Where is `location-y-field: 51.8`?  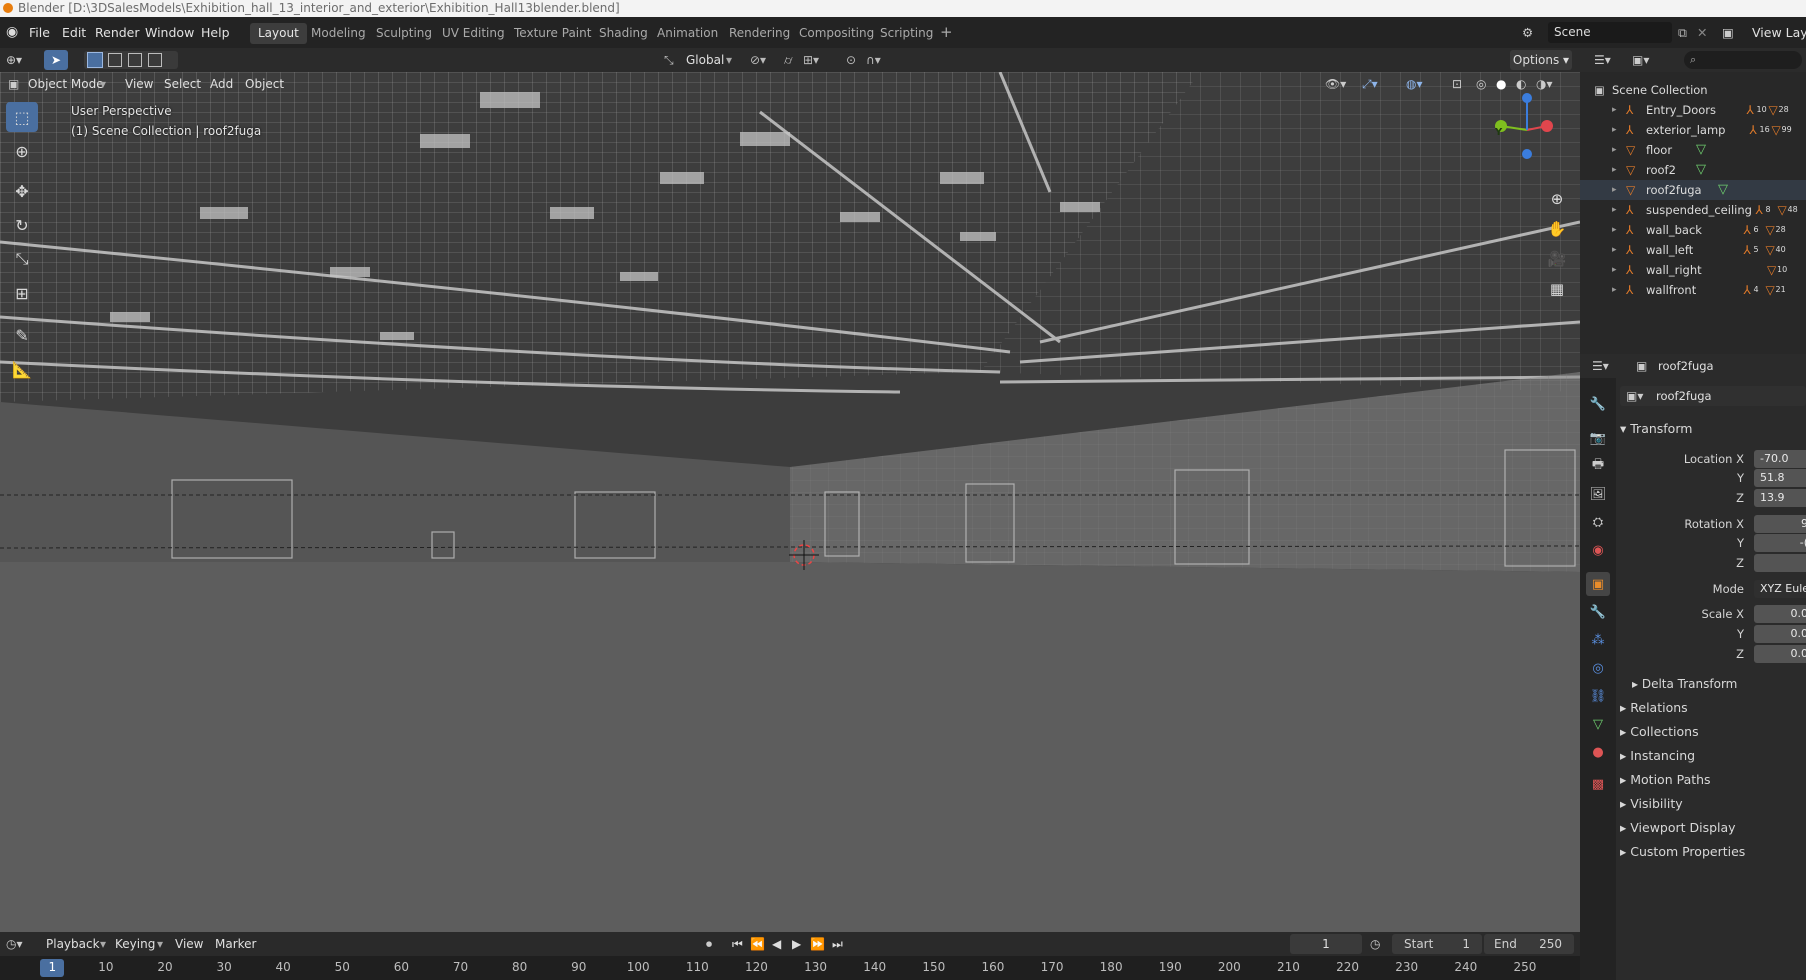 location-y-field: 51.8 is located at coordinates (1780, 478).